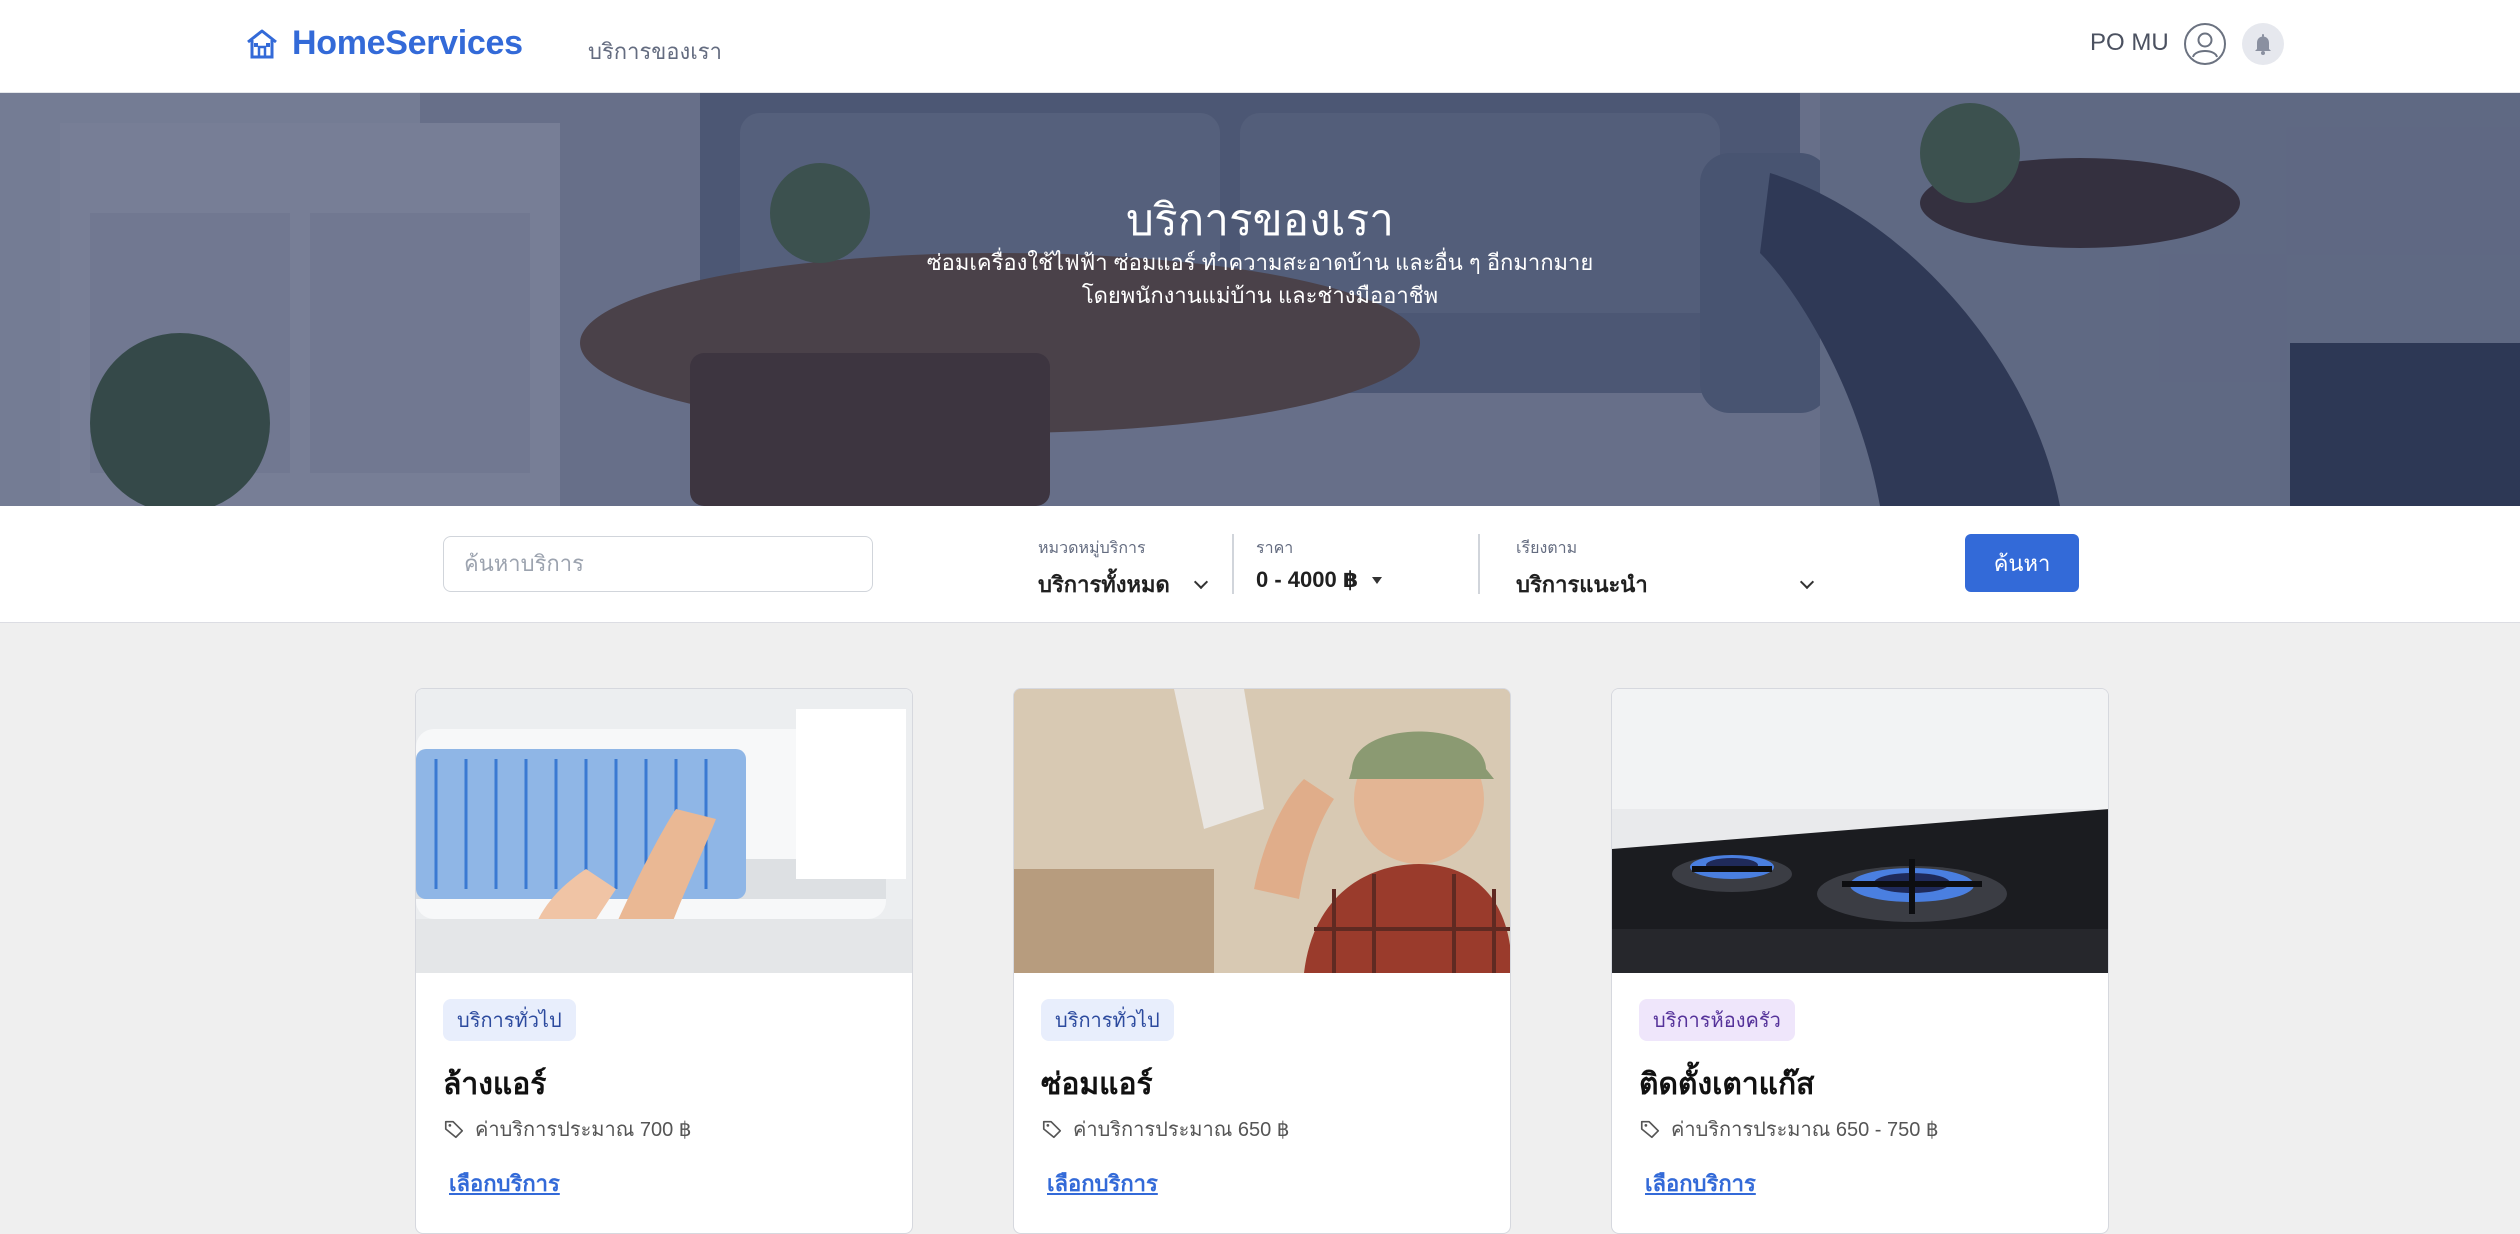 This screenshot has width=2520, height=1234. I want to click on service-title: ล้างแอร์, so click(495, 1084).